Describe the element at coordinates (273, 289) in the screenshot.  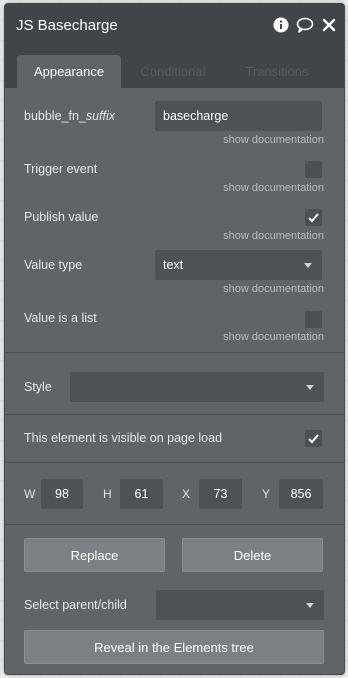
I see `value-type-doc-link: show documentation` at that location.